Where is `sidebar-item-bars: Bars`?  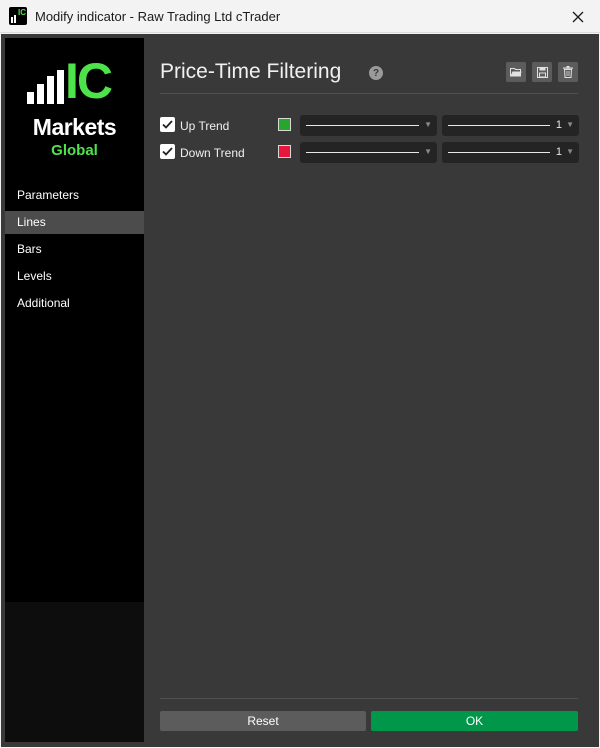
sidebar-item-bars: Bars is located at coordinates (74, 249).